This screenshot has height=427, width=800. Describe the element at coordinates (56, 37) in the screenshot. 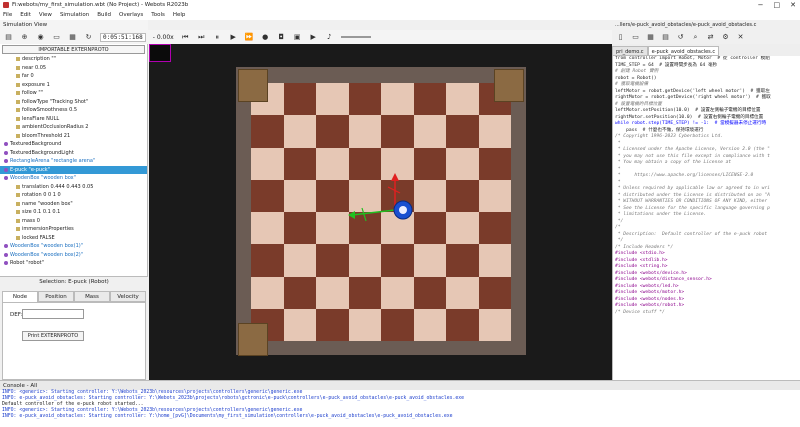

I see `open-world-icon: ▭` at that location.